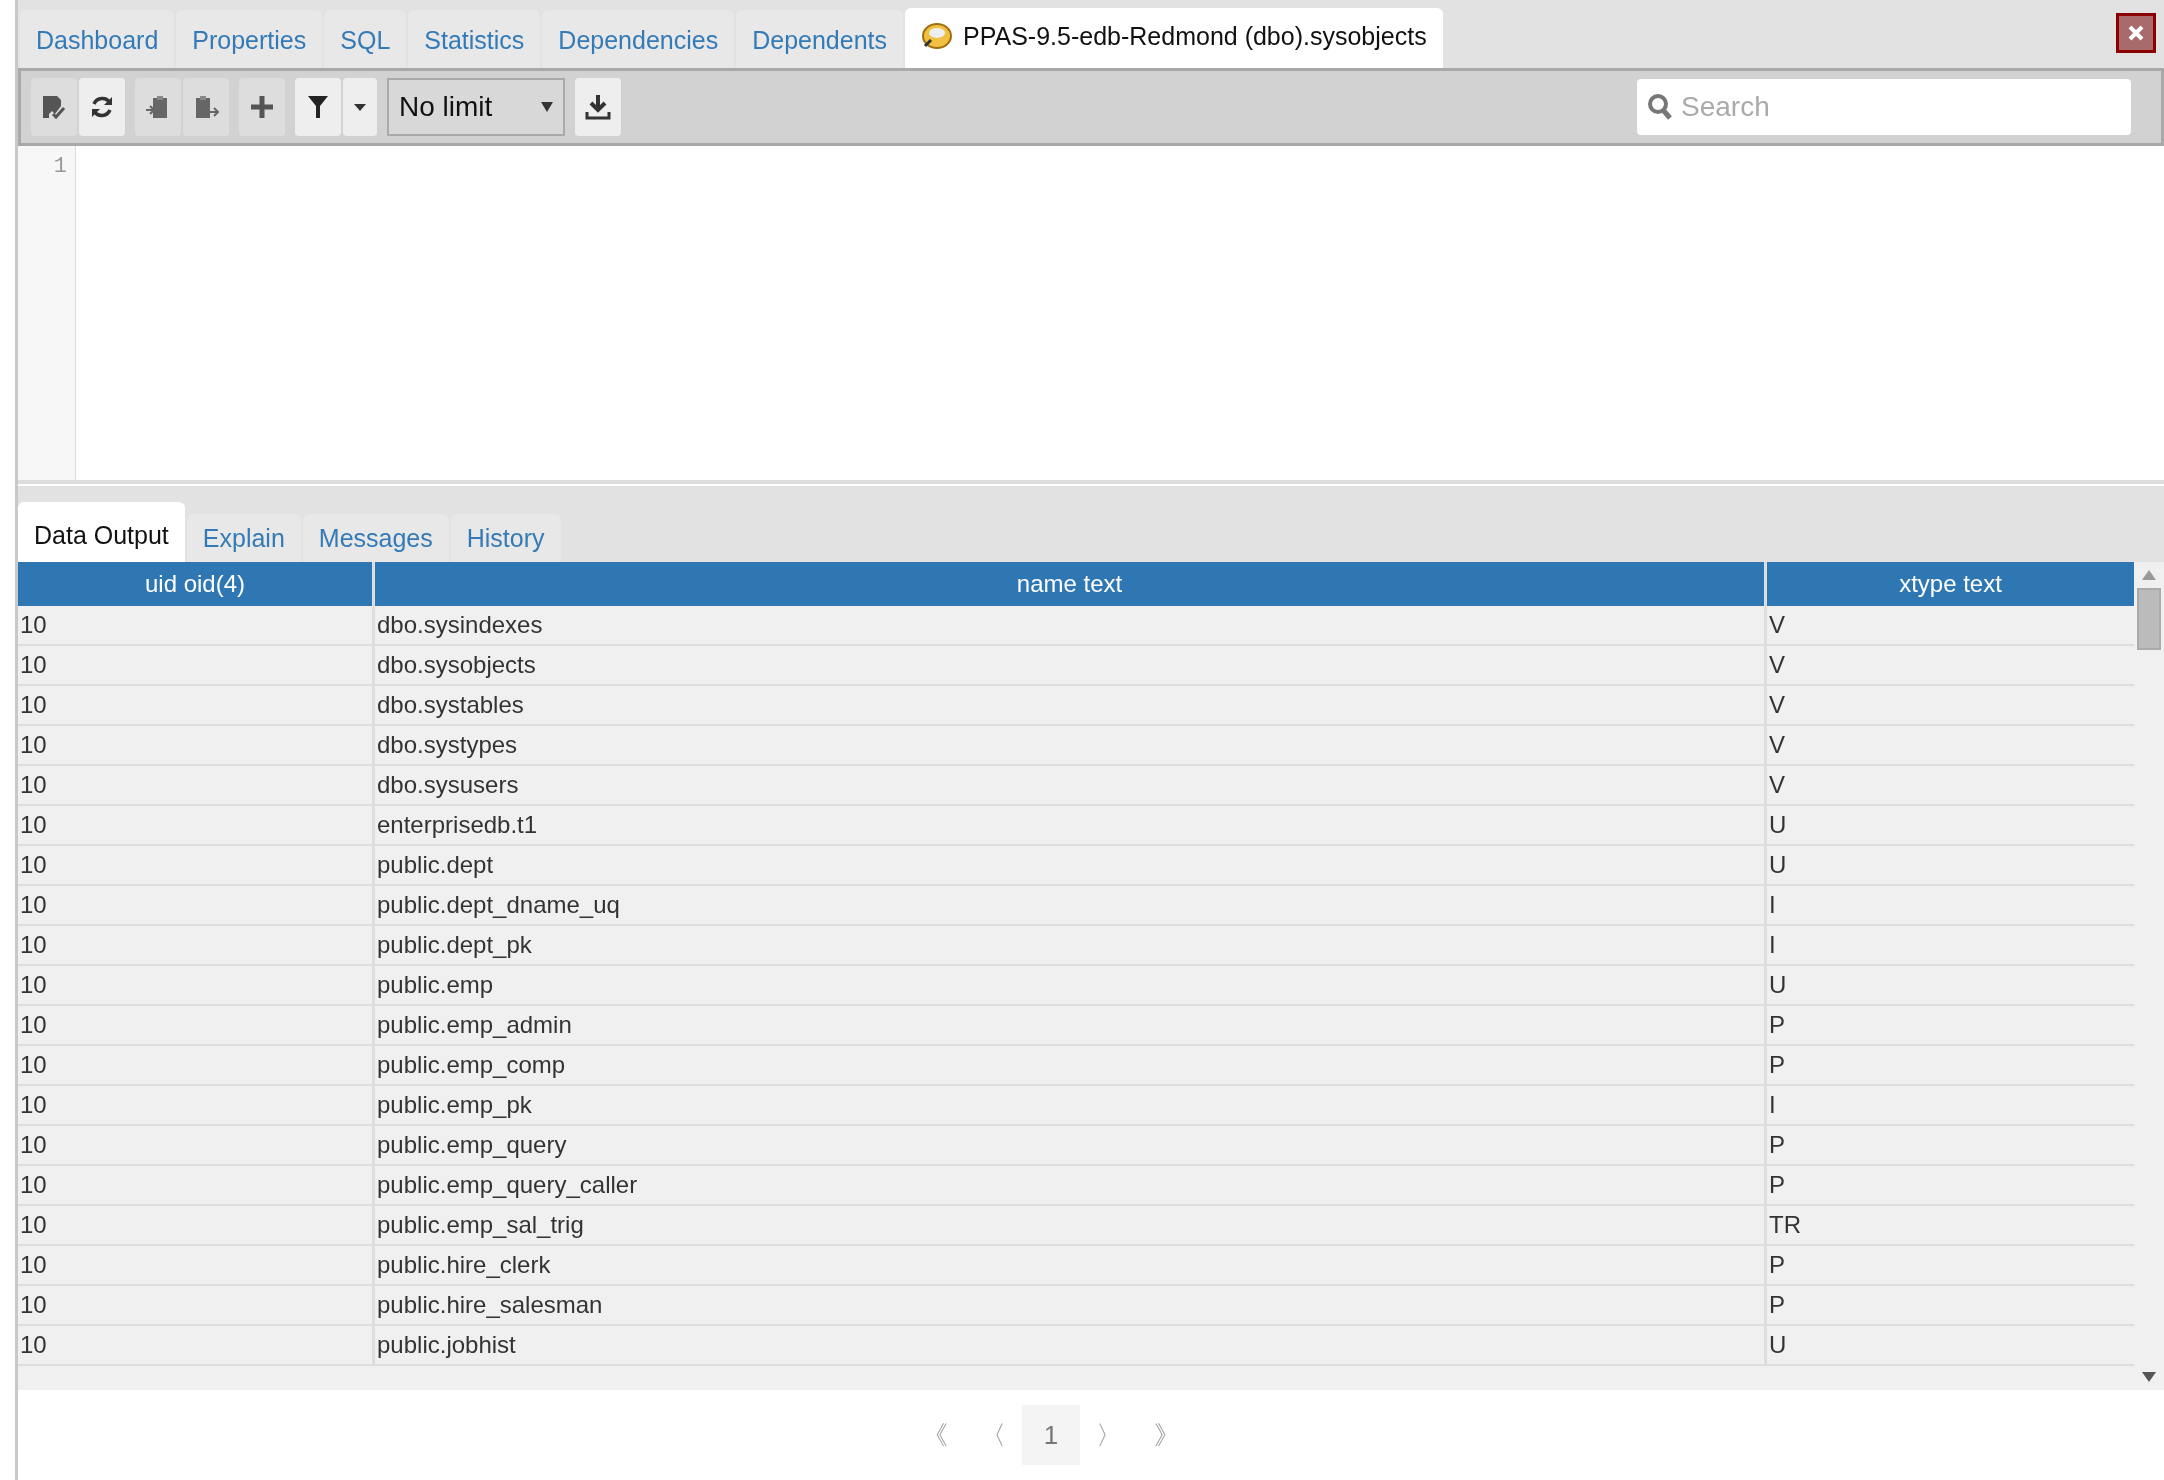  What do you see at coordinates (2149, 619) in the screenshot?
I see `scrollbar-thumb` at bounding box center [2149, 619].